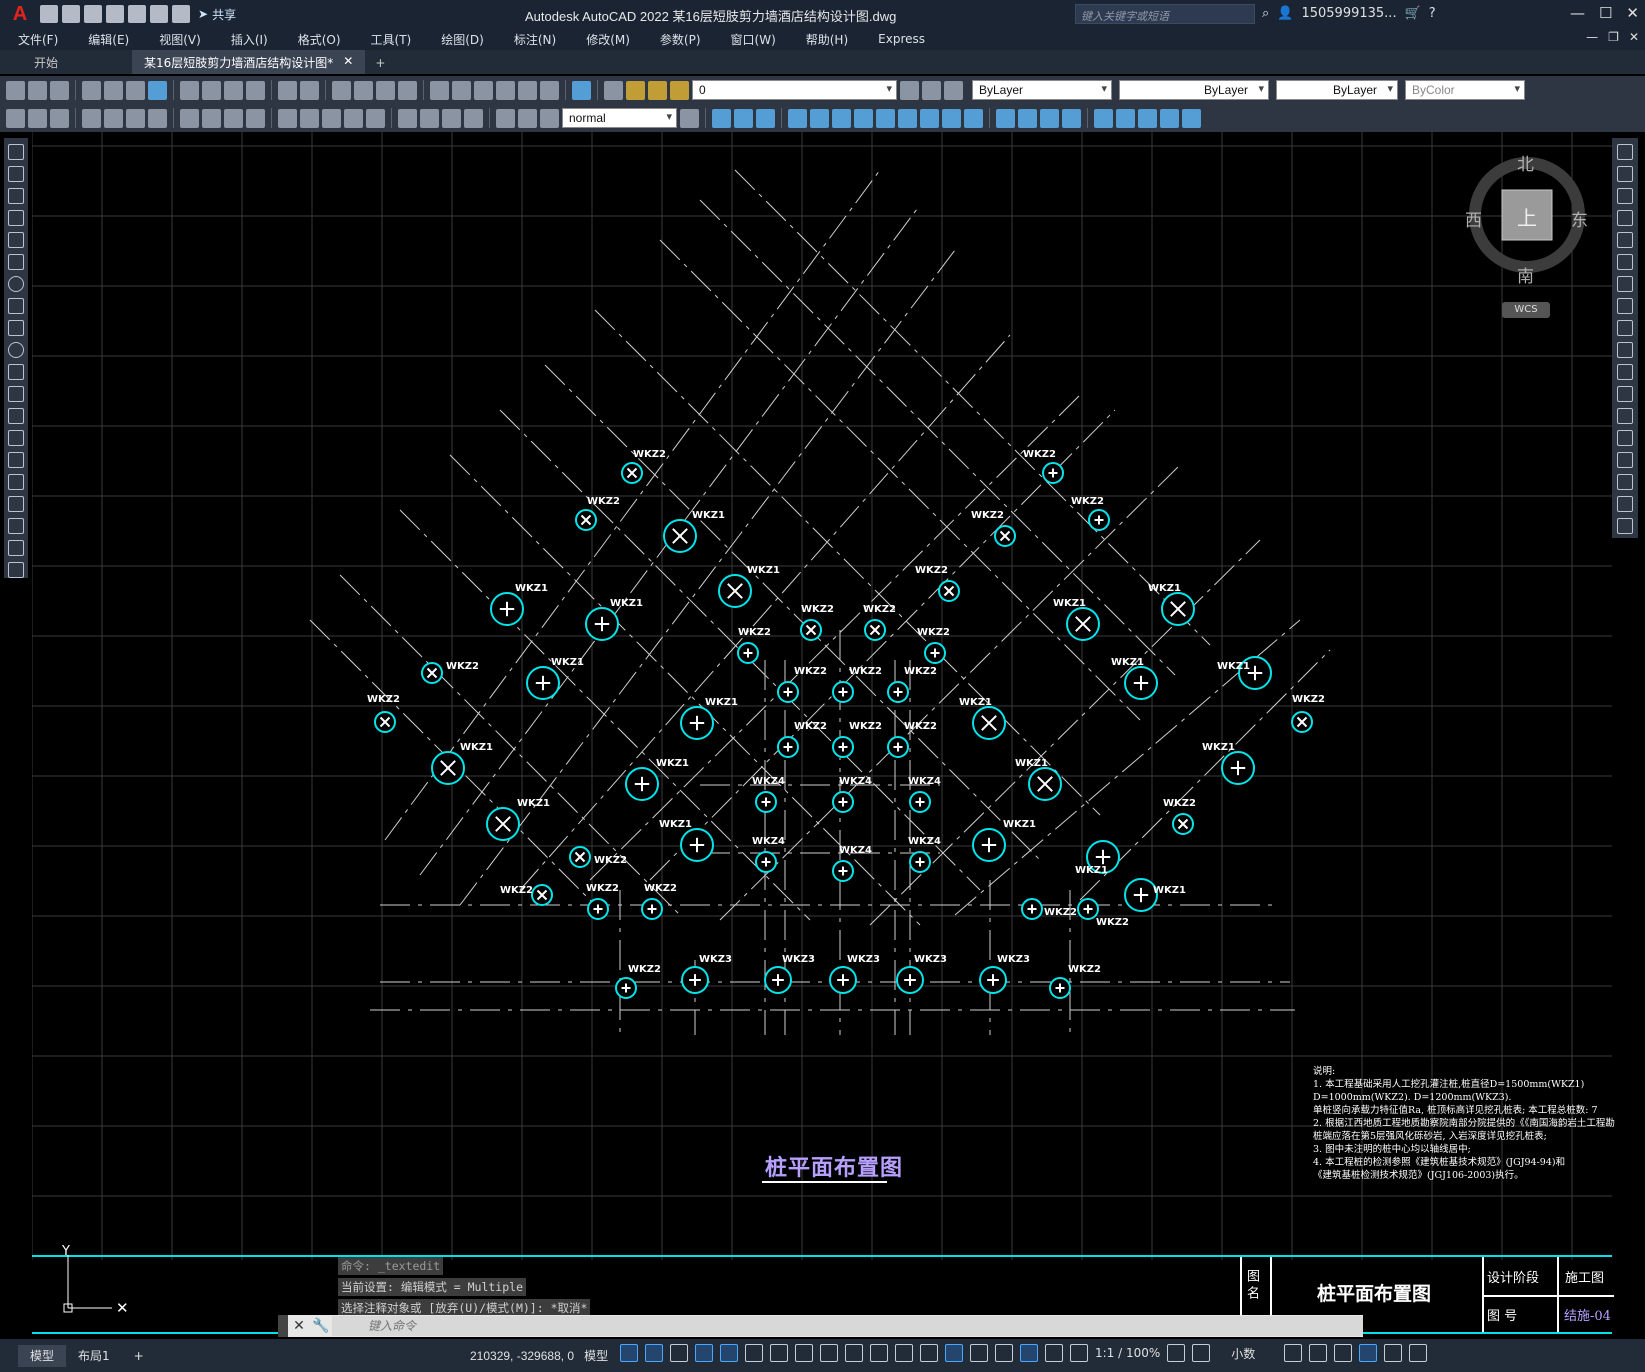 This screenshot has width=1645, height=1372. Describe the element at coordinates (1473, 218) in the screenshot. I see `viewcube-west: 西` at that location.